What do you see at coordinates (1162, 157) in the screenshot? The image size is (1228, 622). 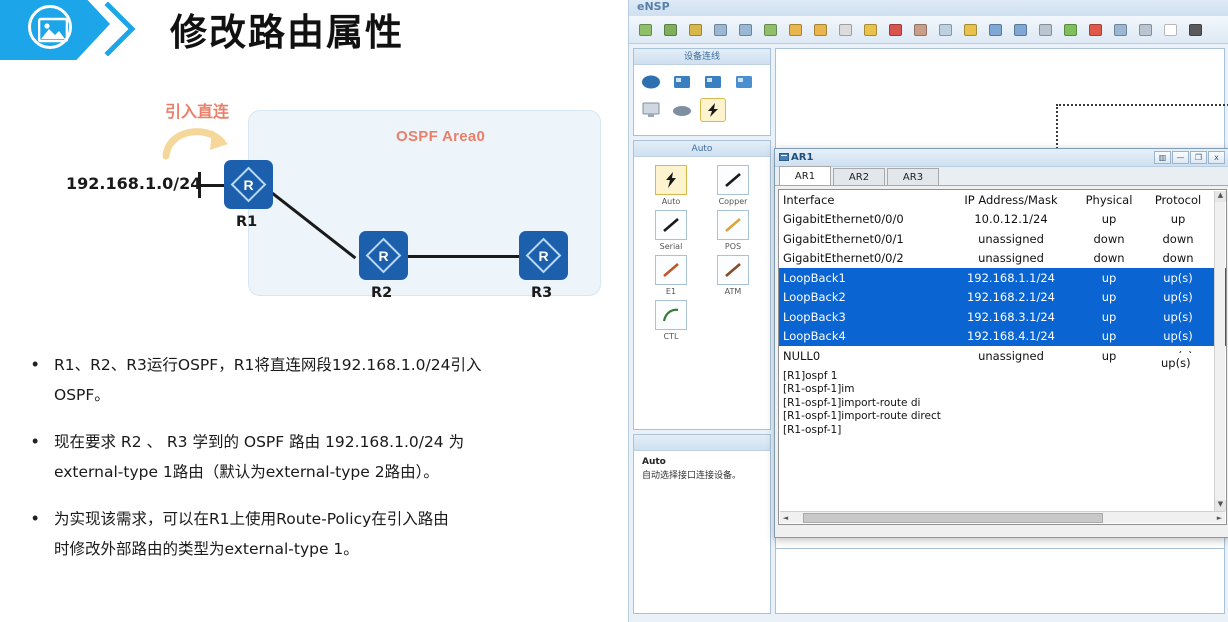 I see `pin-button: ▥` at bounding box center [1162, 157].